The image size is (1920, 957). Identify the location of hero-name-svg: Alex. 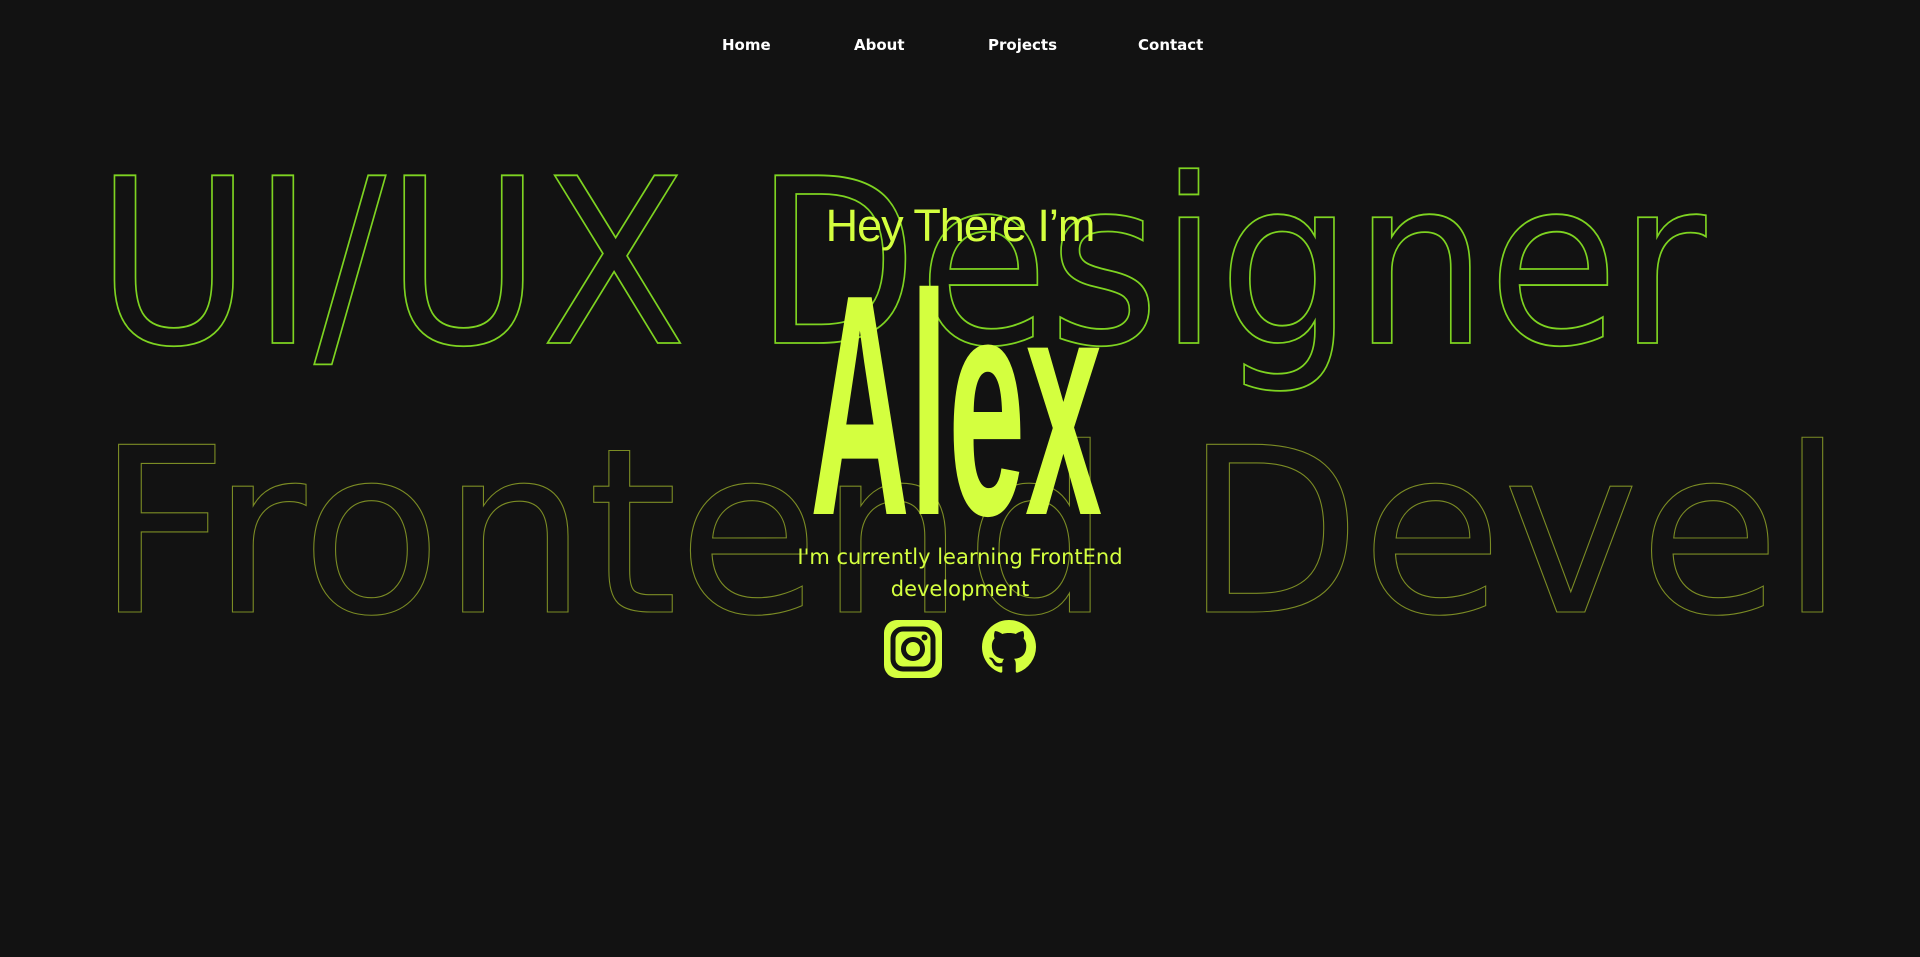
(956, 389).